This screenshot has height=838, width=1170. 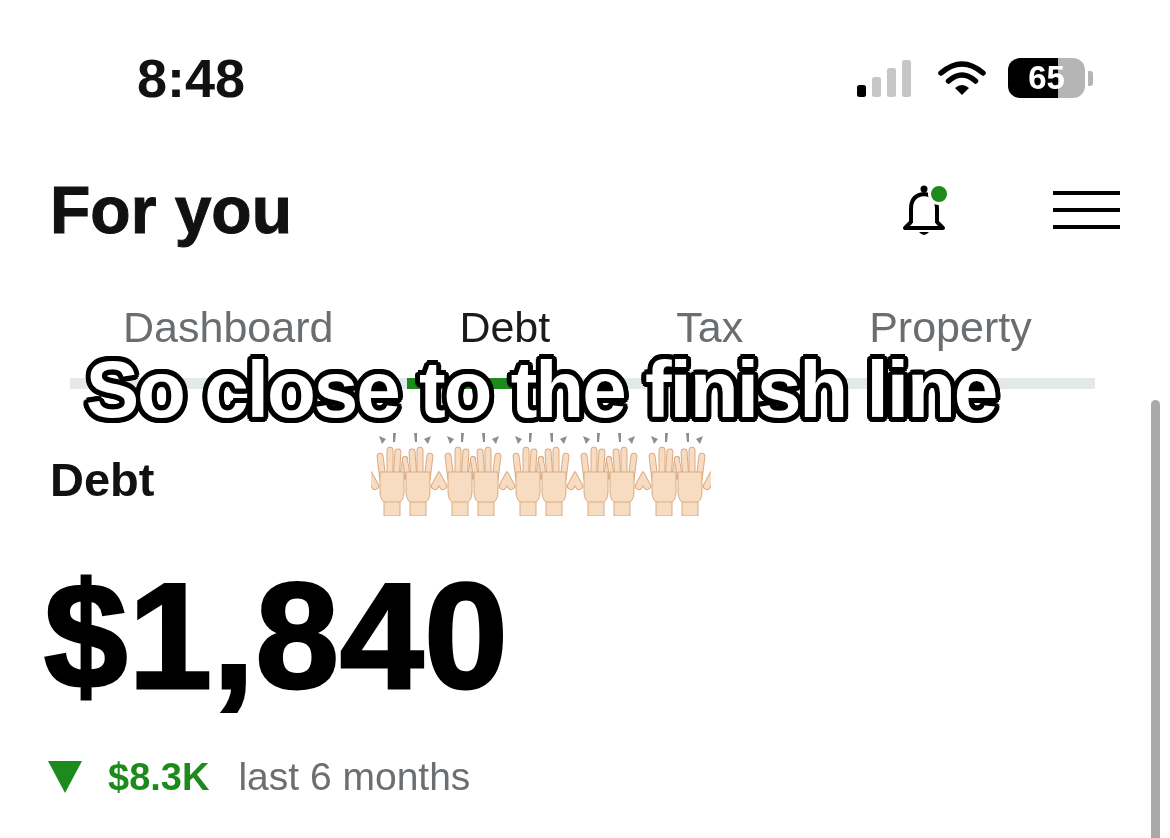 I want to click on tab: Dashboard, so click(x=228, y=327).